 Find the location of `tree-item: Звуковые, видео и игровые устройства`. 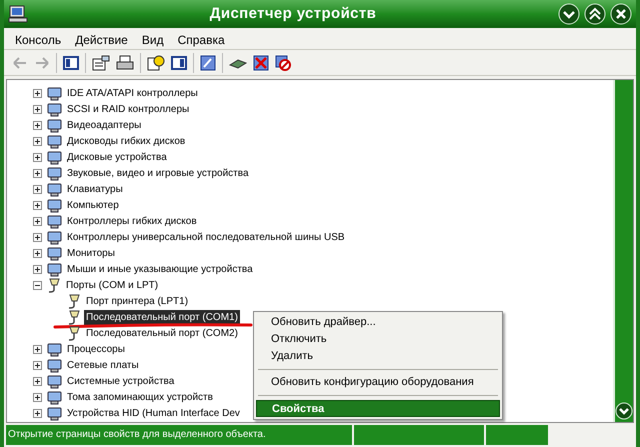

tree-item: Звуковые, видео и игровые устройства is located at coordinates (158, 173).